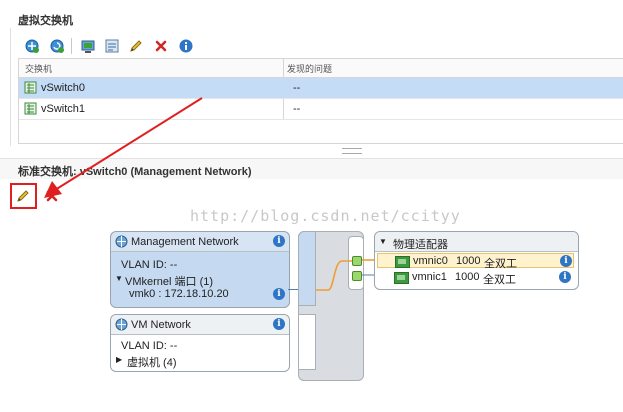 The image size is (623, 412). What do you see at coordinates (430, 261) in the screenshot?
I see `nic-name: vmnic0` at bounding box center [430, 261].